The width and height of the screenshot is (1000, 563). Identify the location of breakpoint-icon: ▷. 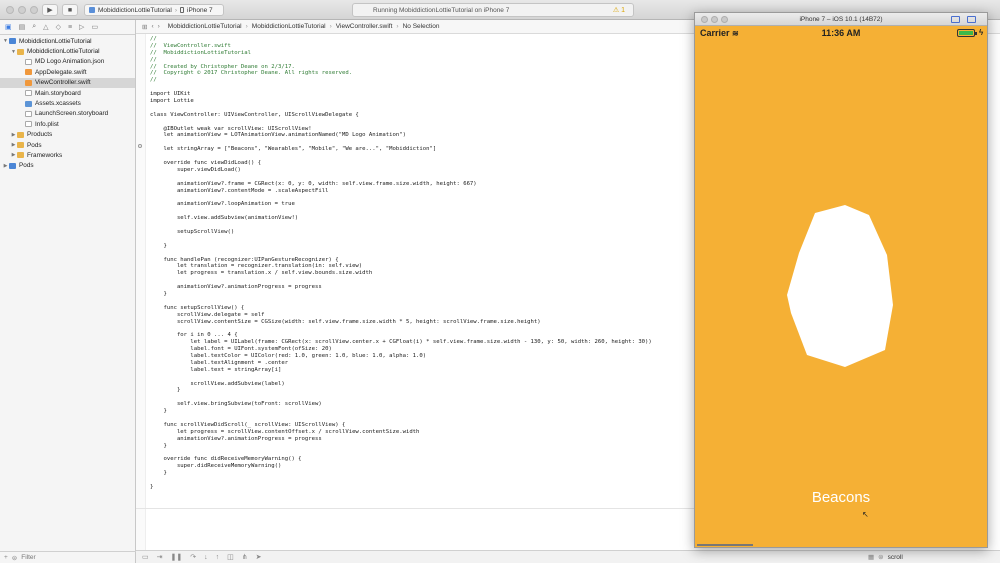
(81, 27).